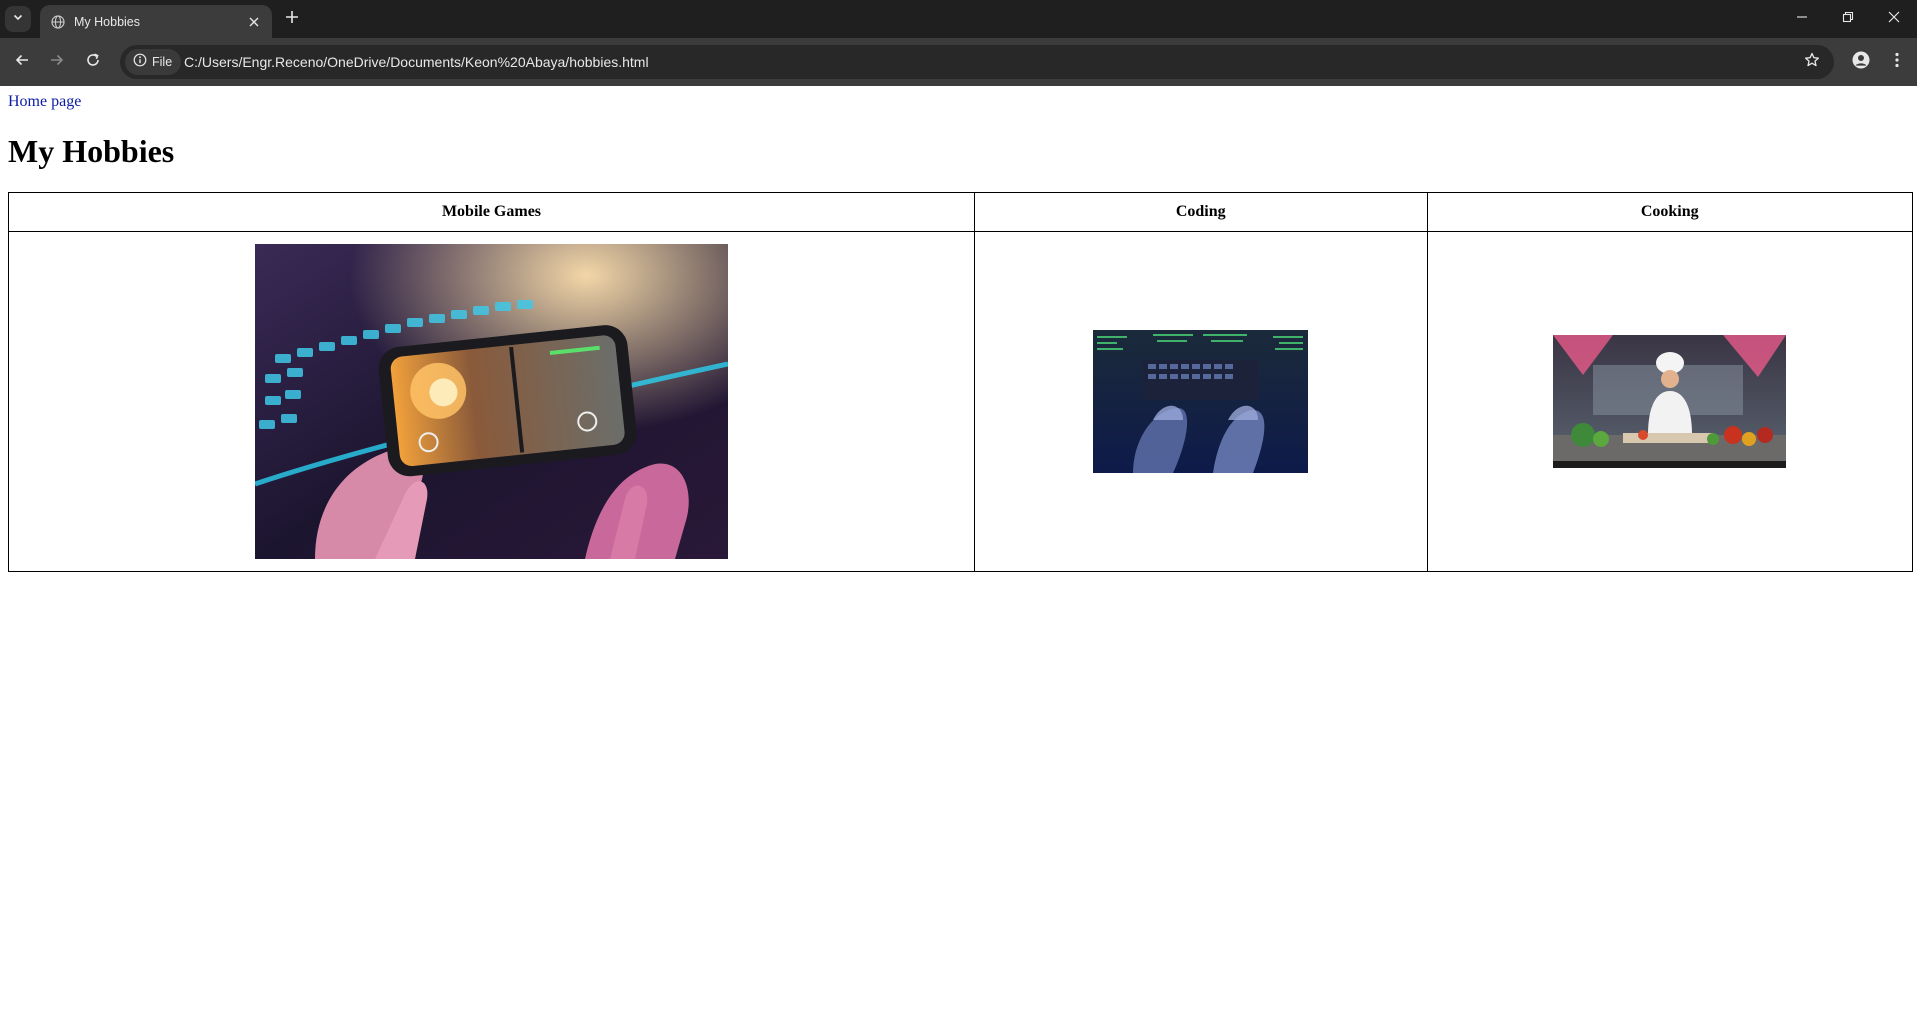 Image resolution: width=1917 pixels, height=1027 pixels. I want to click on tab-search-button, so click(18, 19).